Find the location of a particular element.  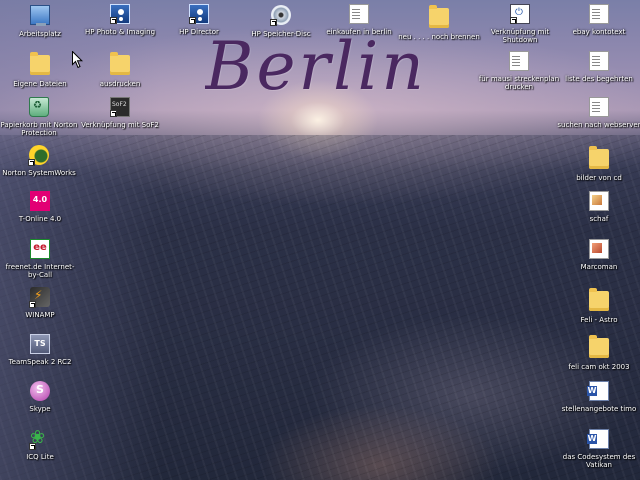

shutdown-icon is located at coordinates (520, 14).